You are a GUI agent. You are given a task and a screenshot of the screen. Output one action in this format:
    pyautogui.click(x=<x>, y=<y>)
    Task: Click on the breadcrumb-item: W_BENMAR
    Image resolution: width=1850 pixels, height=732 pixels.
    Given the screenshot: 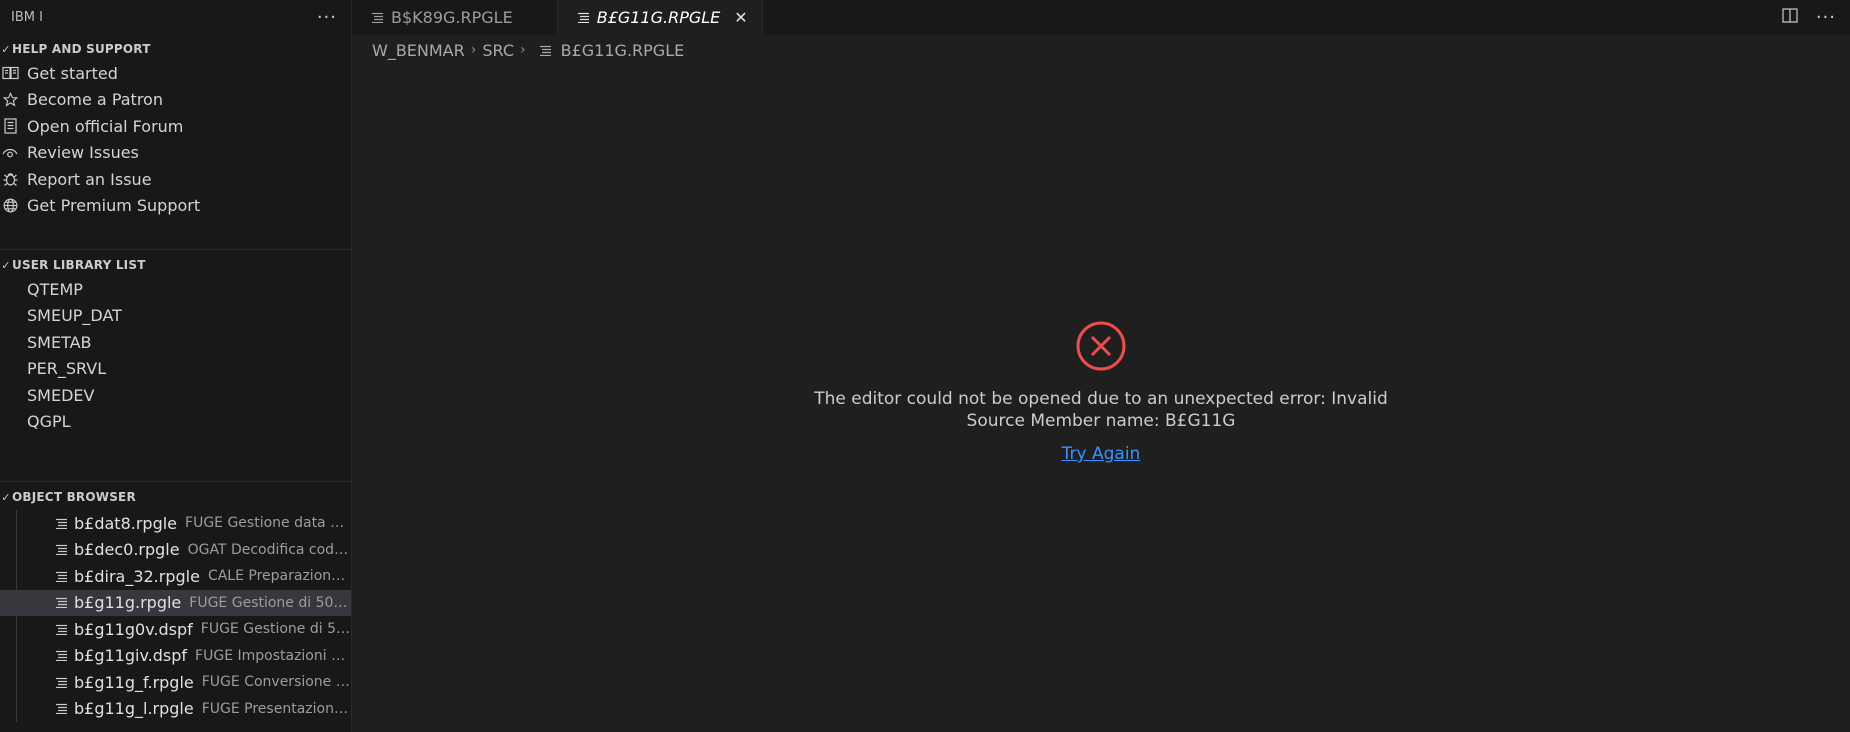 What is the action you would take?
    pyautogui.click(x=418, y=50)
    